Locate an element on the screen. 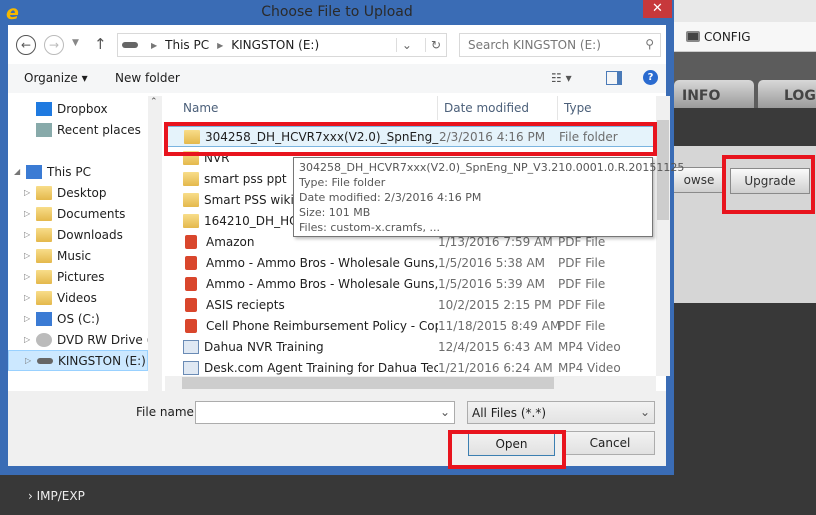 This screenshot has width=816, height=515. dropbox-icon is located at coordinates (44, 108).